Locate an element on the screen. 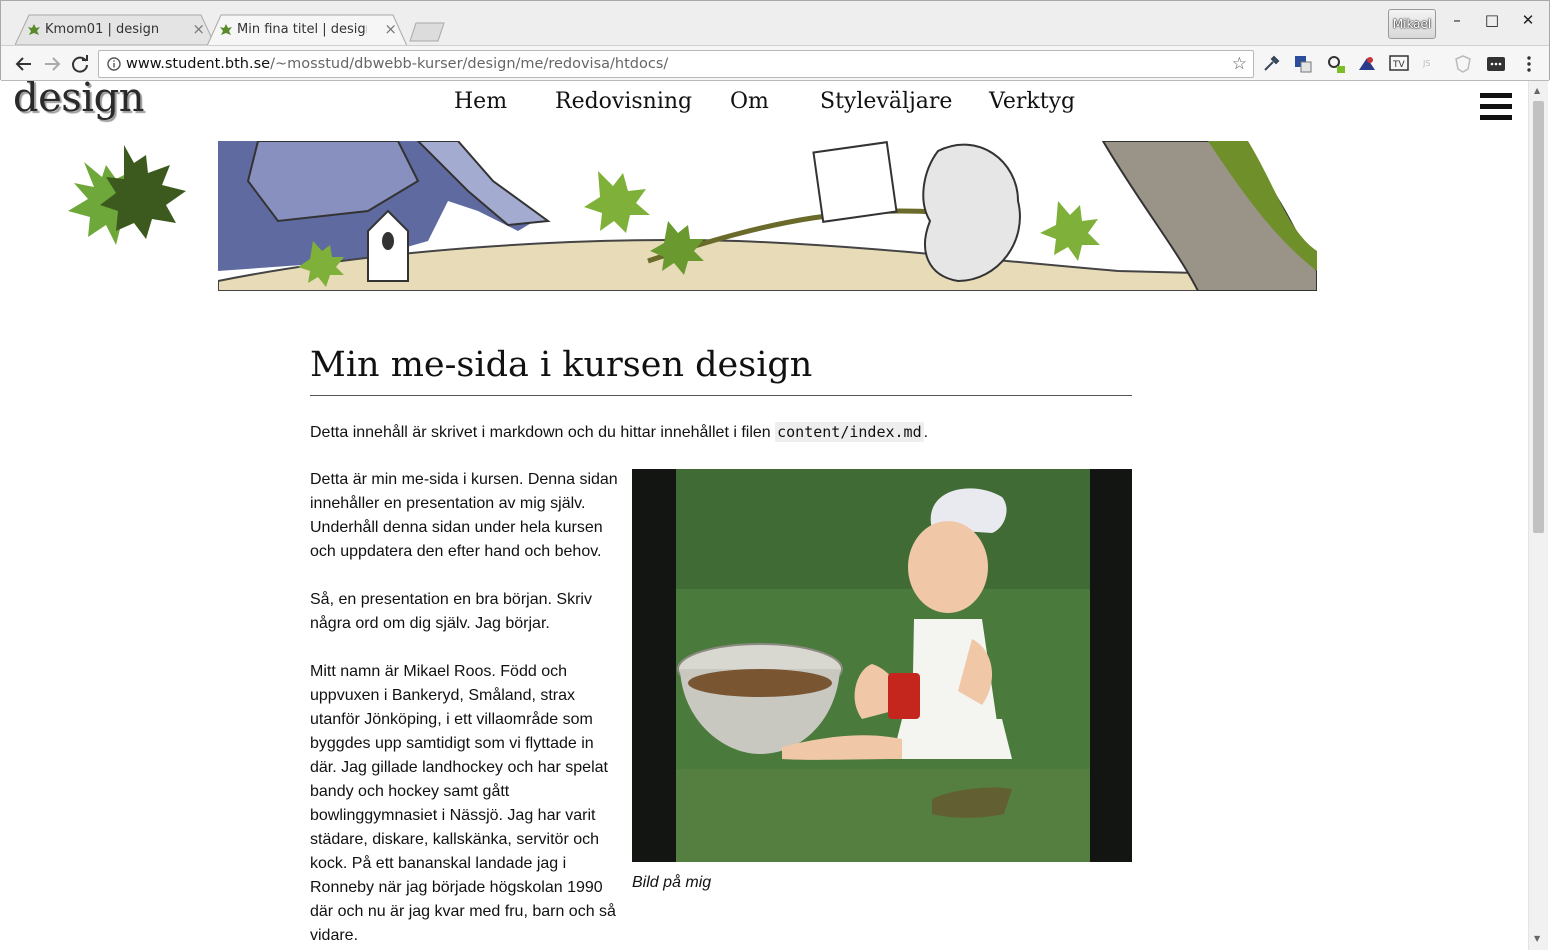 The width and height of the screenshot is (1550, 952). nav-link-stylevaljare: Styleväljare is located at coordinates (886, 101).